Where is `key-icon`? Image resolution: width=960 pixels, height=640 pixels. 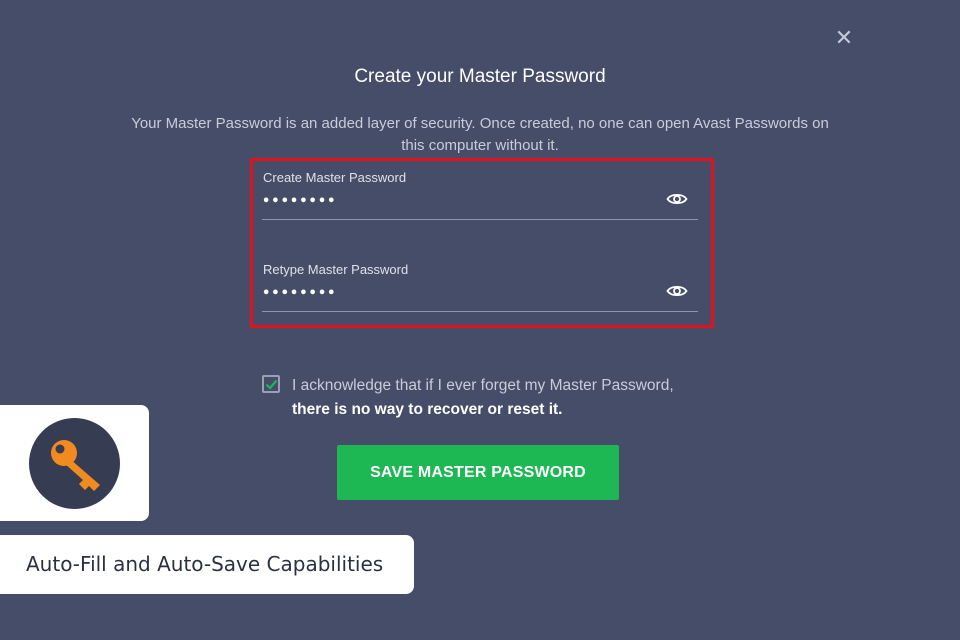 key-icon is located at coordinates (75, 465).